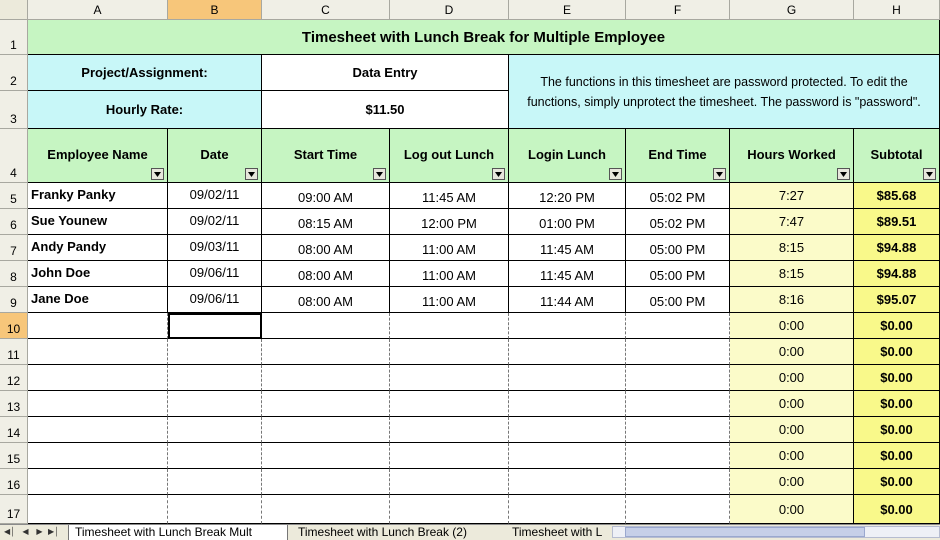 Image resolution: width=940 pixels, height=540 pixels. I want to click on cell-end-time: 05:02 PM, so click(678, 196).